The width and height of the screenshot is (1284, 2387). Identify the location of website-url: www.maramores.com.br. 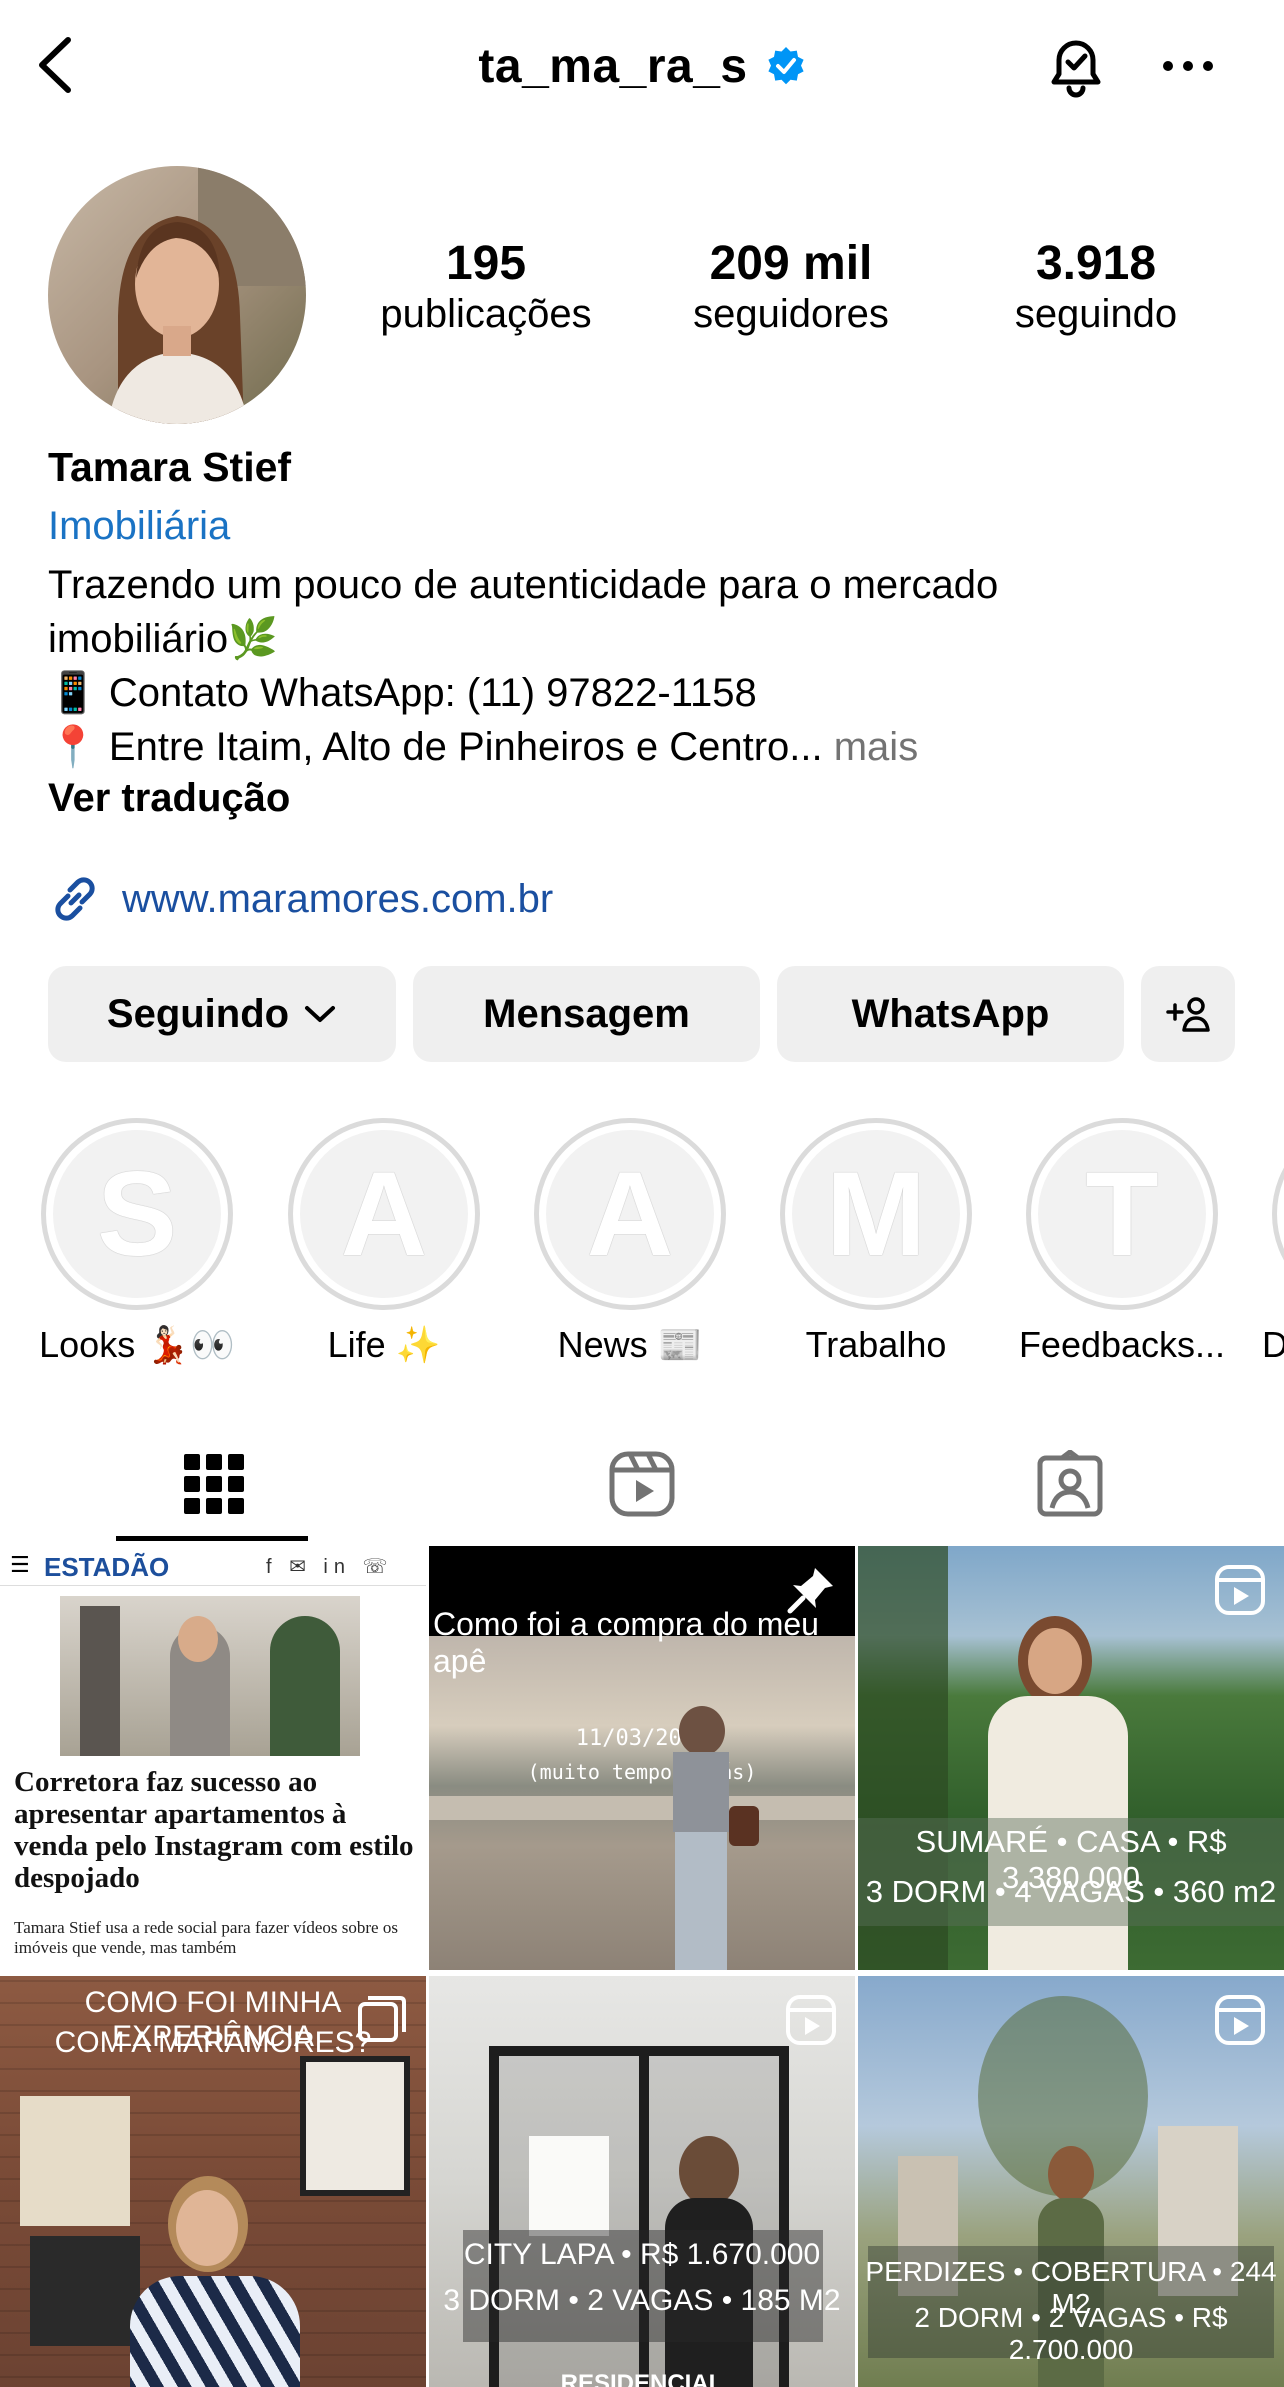
(337, 899).